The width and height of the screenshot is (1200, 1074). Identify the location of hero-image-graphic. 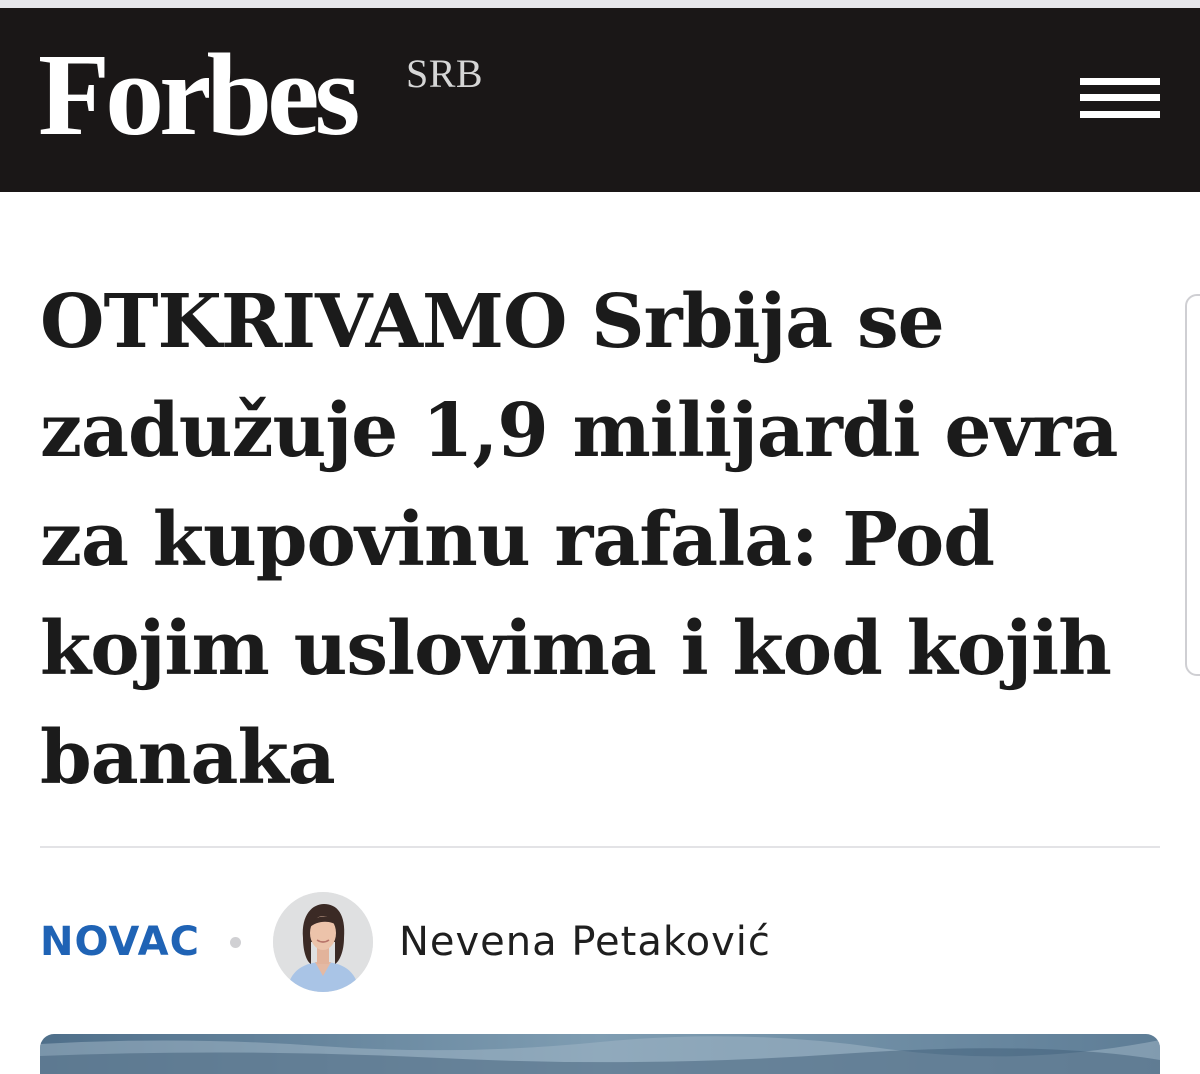
(600, 1054).